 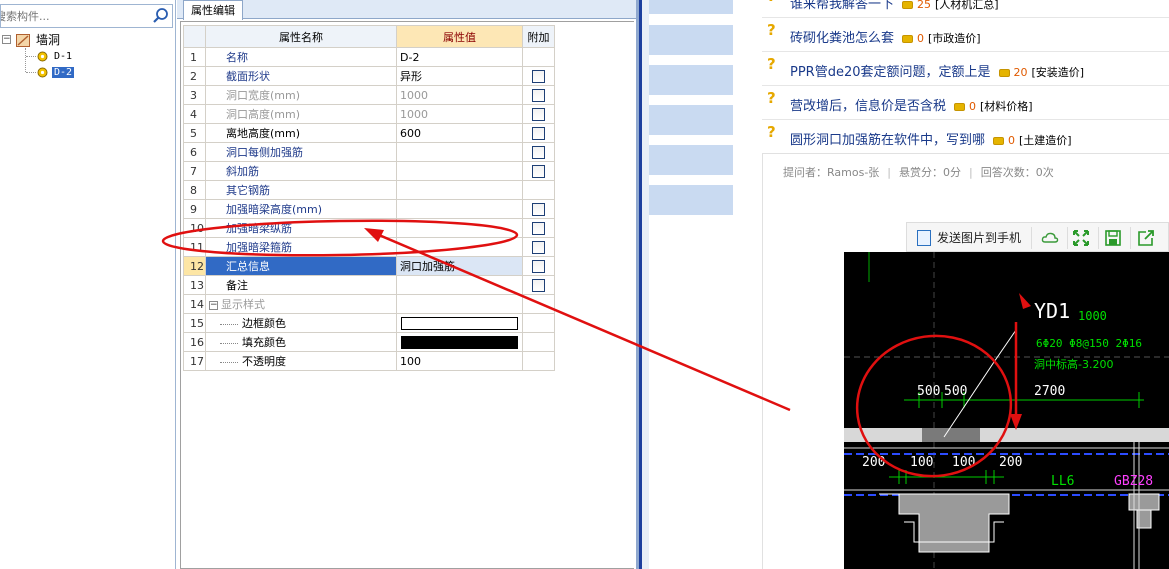 I want to click on property-row: 7 斜加筋, so click(x=369, y=171).